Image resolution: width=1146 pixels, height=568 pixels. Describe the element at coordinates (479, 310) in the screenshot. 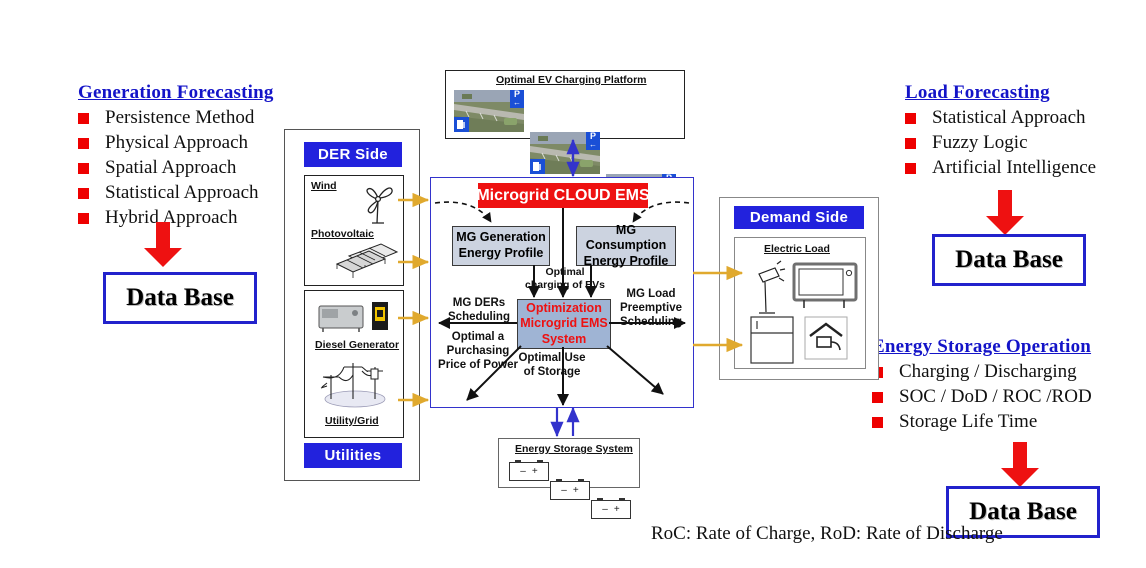

I see `mg-ders-scheduling-label: MG DERs Scheduling` at that location.